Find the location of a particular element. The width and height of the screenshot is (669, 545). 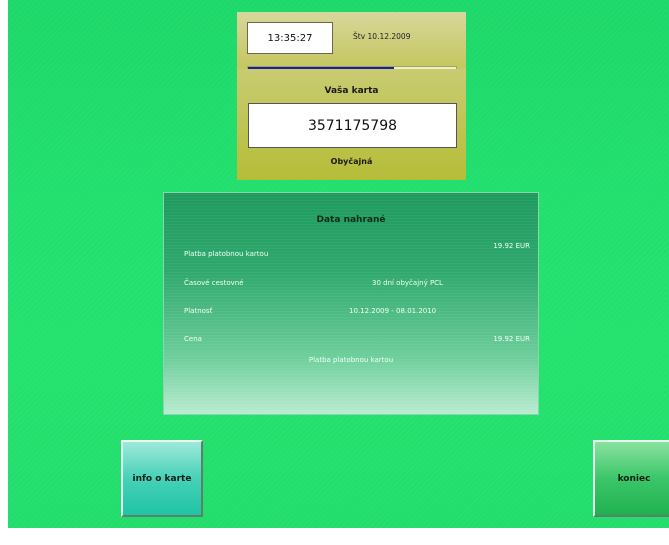

card-title: Vaša karta is located at coordinates (351, 91).